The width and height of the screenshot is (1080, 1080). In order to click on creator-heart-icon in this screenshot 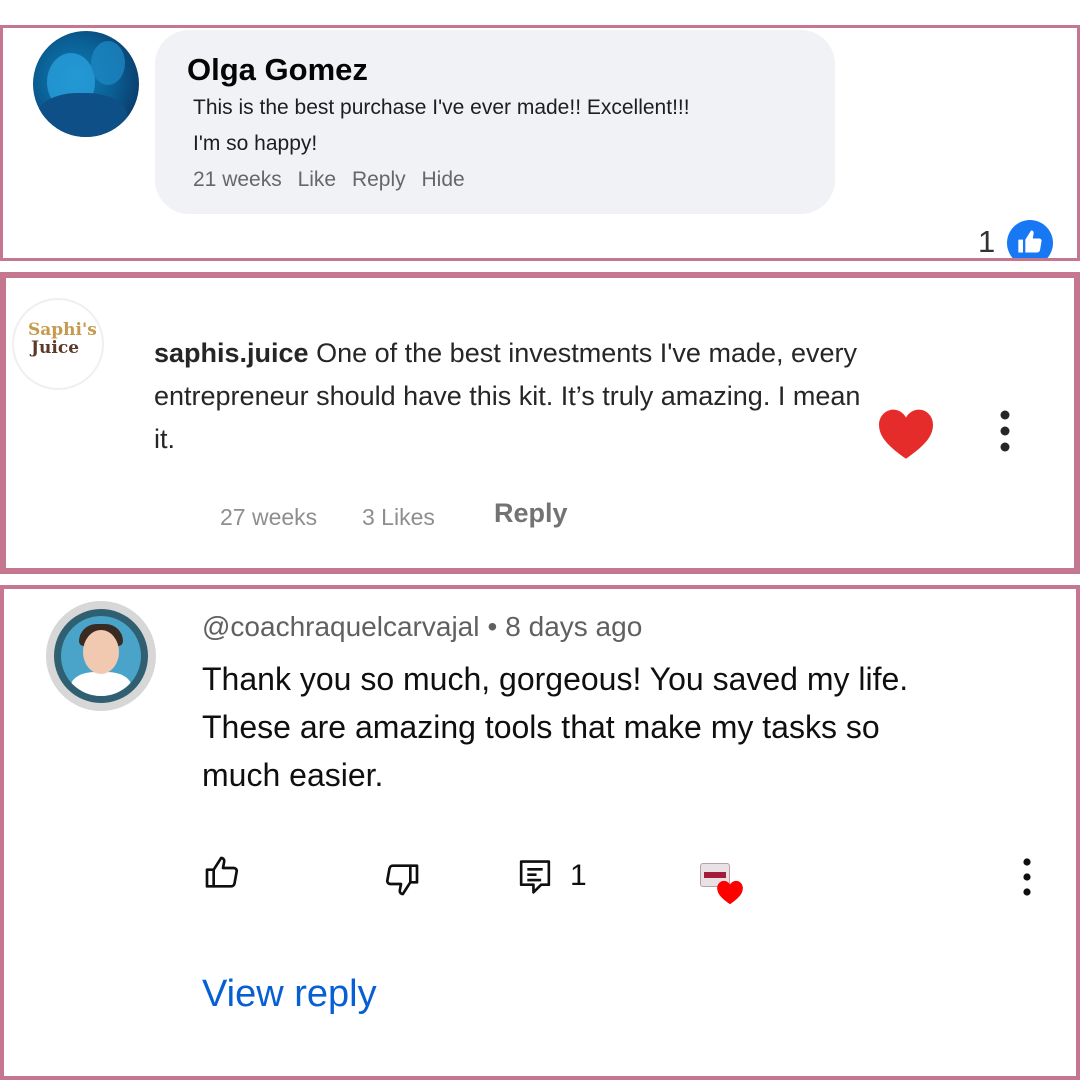, I will do `click(722, 884)`.